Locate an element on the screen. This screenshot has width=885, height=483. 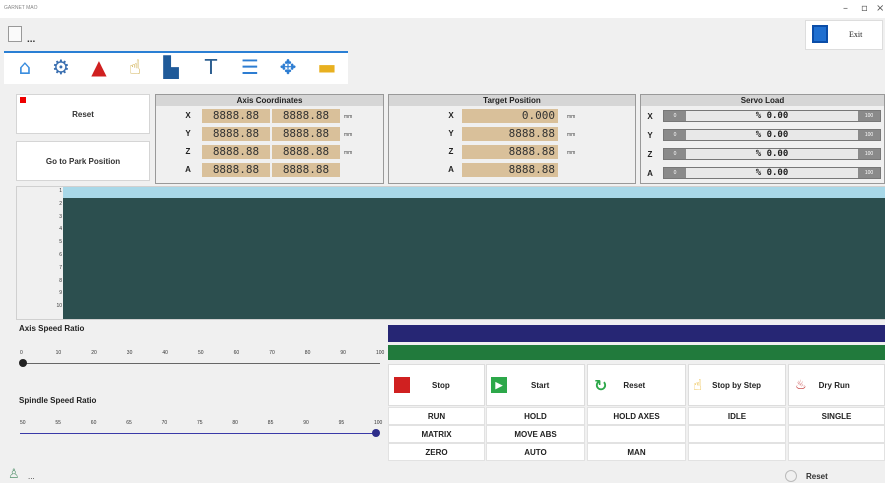
hand-icon: ☝ is located at coordinates (135, 67).